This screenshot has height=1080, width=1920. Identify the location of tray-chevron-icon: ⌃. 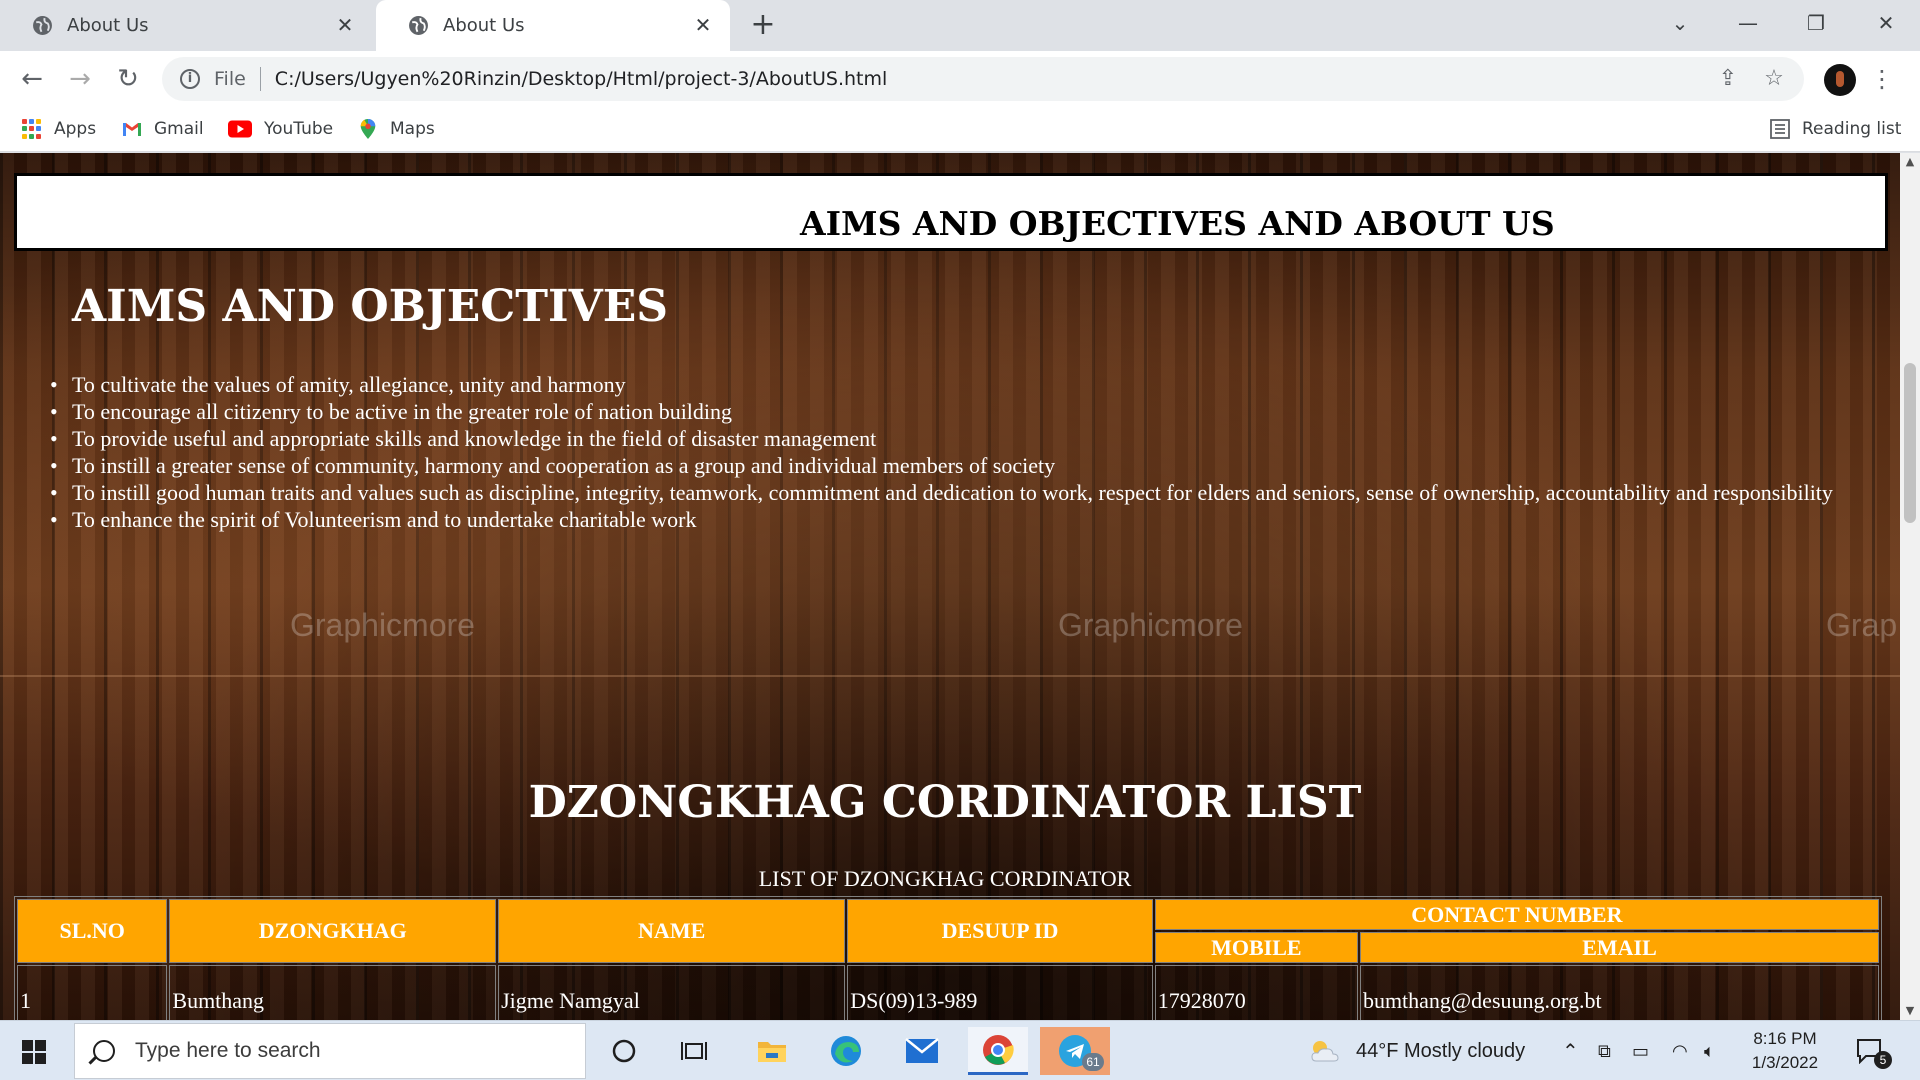
(1570, 1050).